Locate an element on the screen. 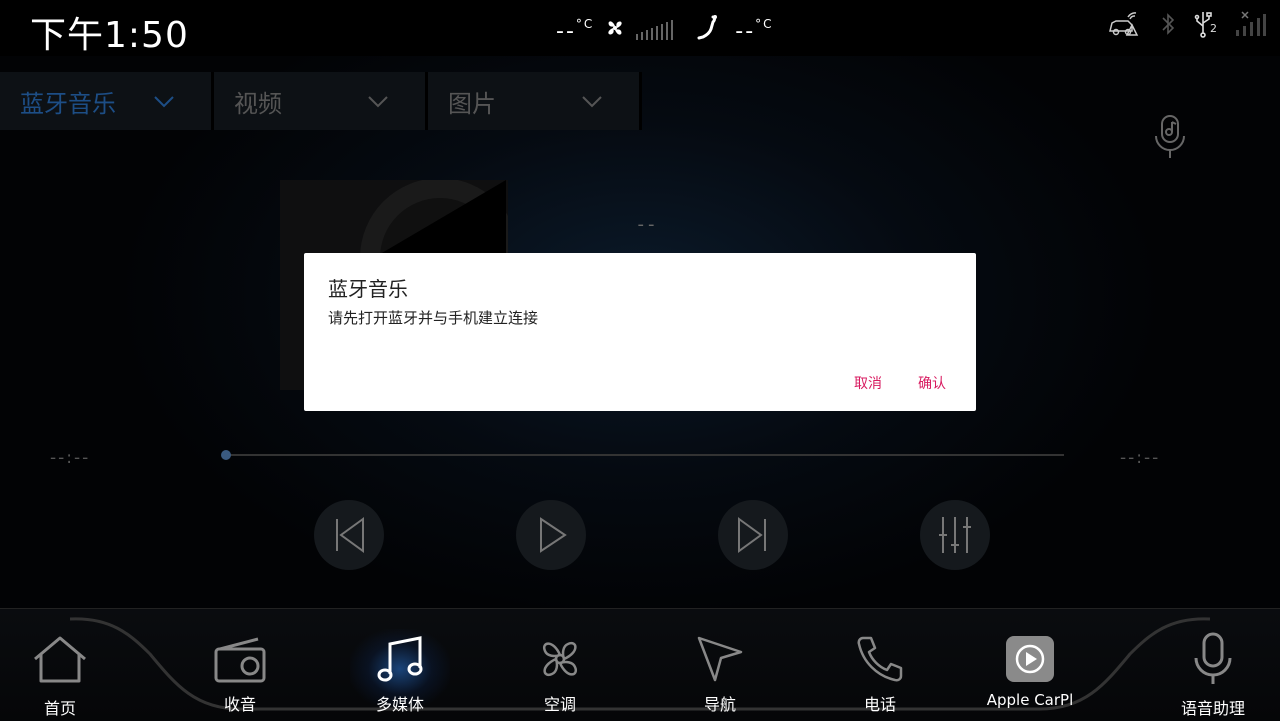  dock-carplay: Apple CarPl is located at coordinates (1030, 665).